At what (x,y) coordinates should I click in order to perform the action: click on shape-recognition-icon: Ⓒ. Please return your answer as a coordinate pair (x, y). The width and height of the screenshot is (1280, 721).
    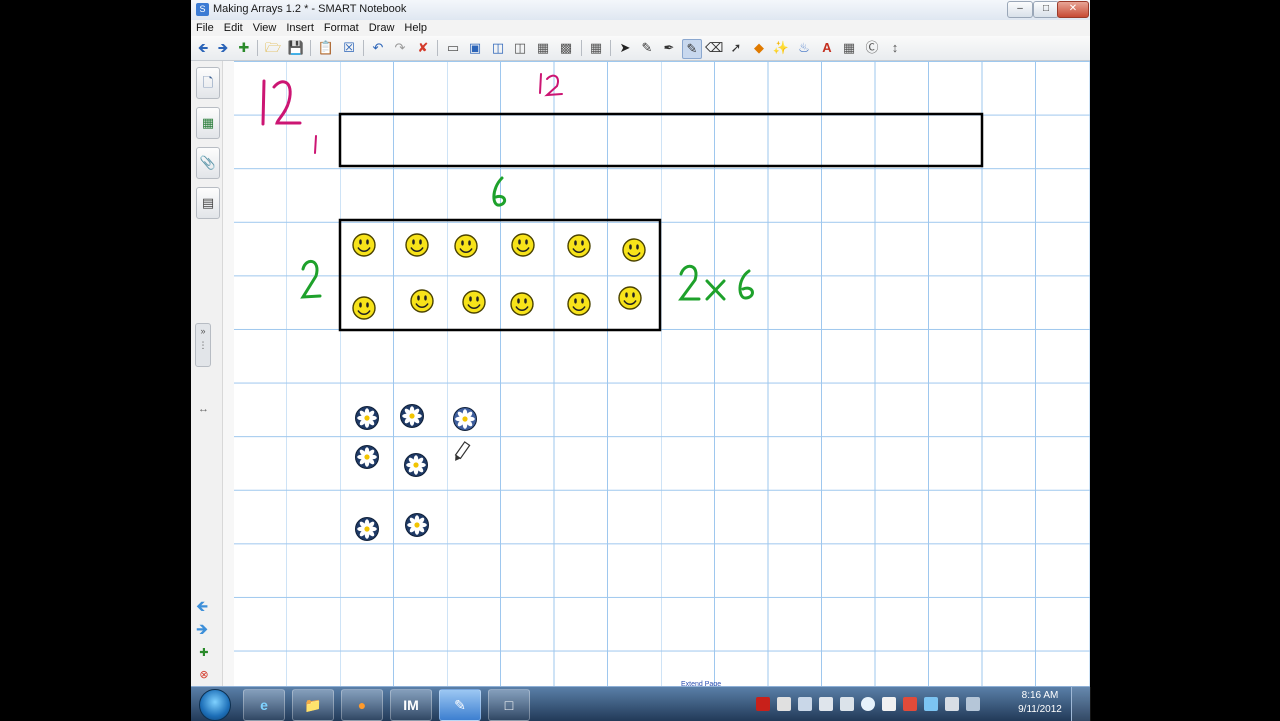
    Looking at the image, I should click on (872, 48).